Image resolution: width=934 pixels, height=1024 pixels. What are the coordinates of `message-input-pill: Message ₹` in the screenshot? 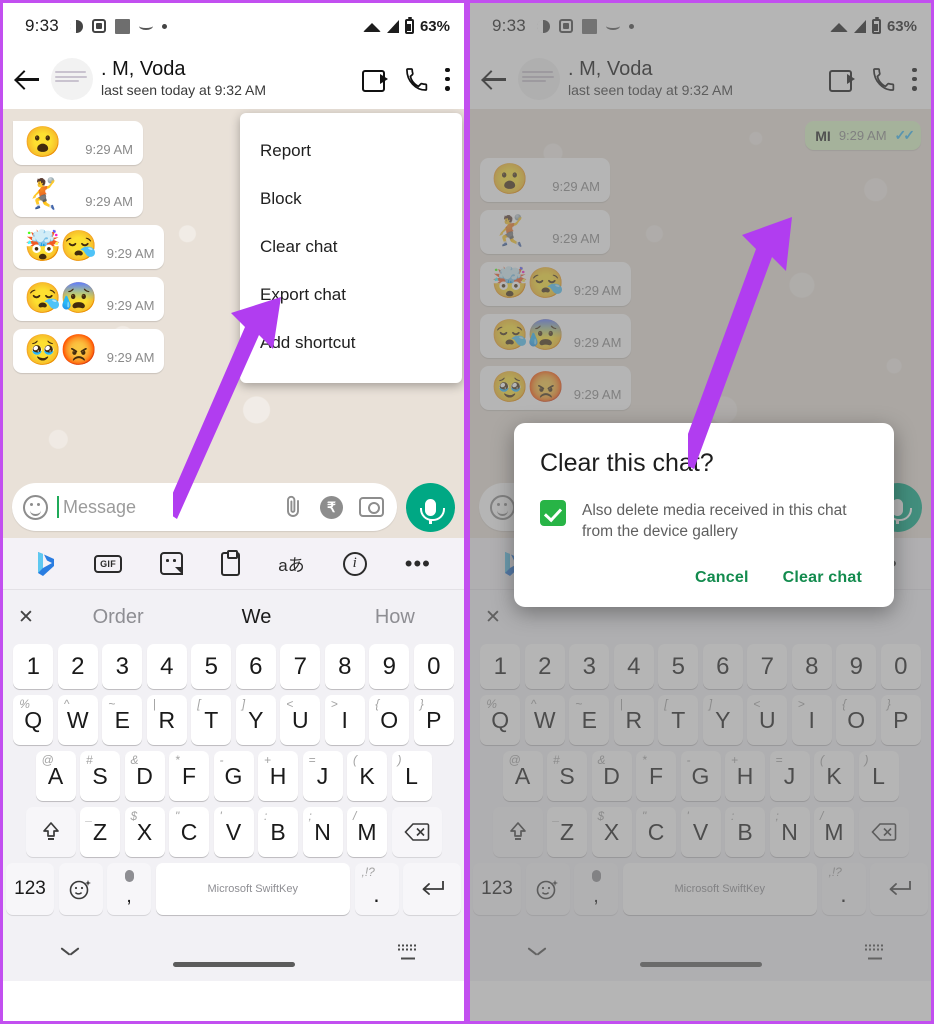 It's located at (204, 507).